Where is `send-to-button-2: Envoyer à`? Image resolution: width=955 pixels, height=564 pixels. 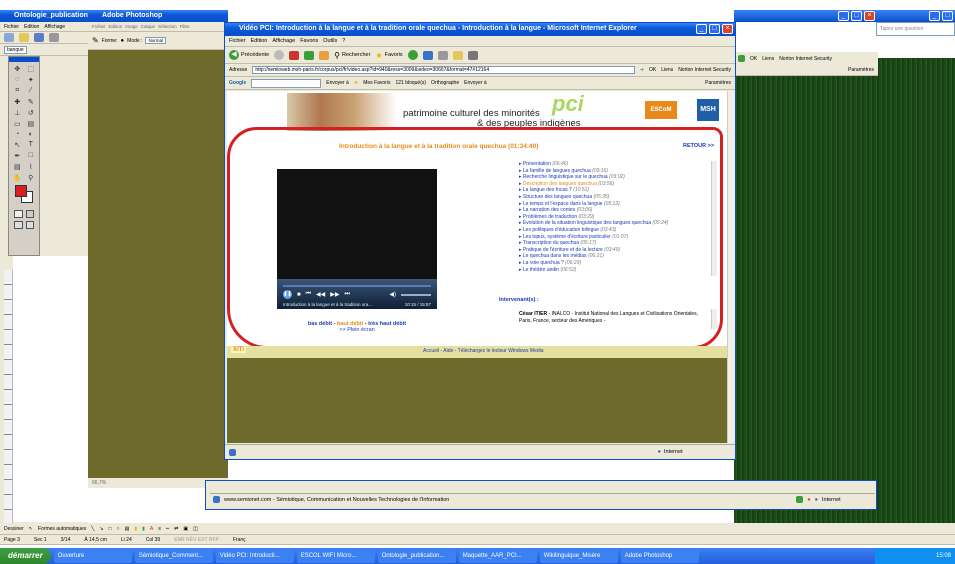
send-to-button-2: Envoyer à is located at coordinates (475, 83).